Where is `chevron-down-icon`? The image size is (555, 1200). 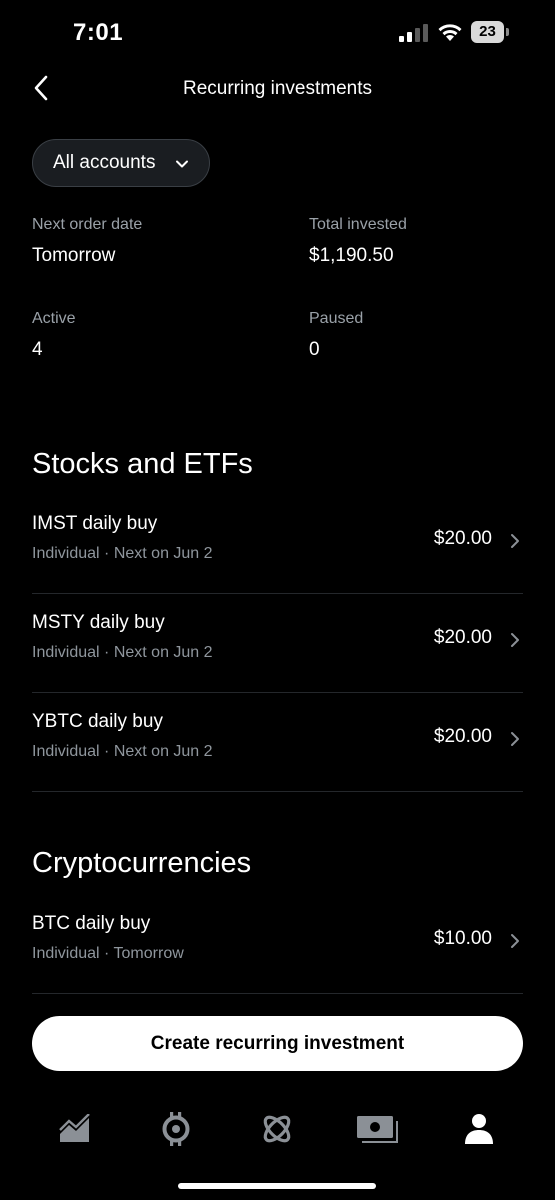 chevron-down-icon is located at coordinates (182, 164).